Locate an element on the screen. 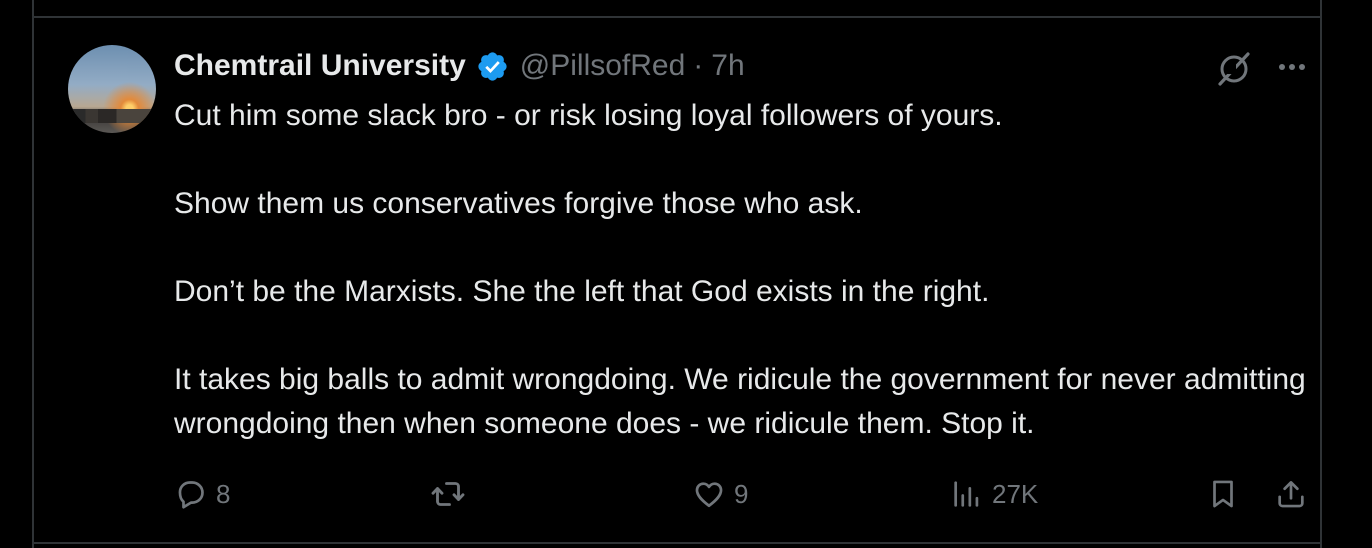 The width and height of the screenshot is (1372, 548). views-icon is located at coordinates (967, 494).